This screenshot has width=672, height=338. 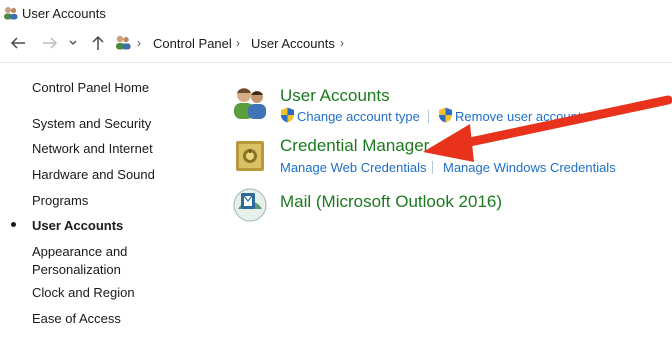 What do you see at coordinates (90, 88) in the screenshot?
I see `sidebar-item-control-panel-home: Control Panel Home` at bounding box center [90, 88].